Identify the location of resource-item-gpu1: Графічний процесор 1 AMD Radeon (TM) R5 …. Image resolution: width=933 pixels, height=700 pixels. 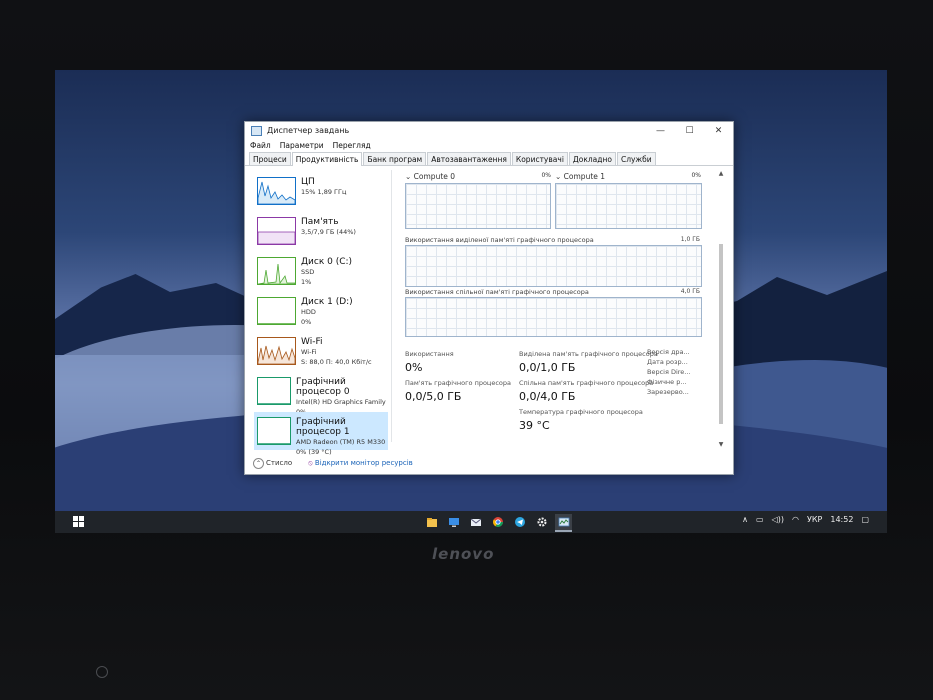
(321, 434).